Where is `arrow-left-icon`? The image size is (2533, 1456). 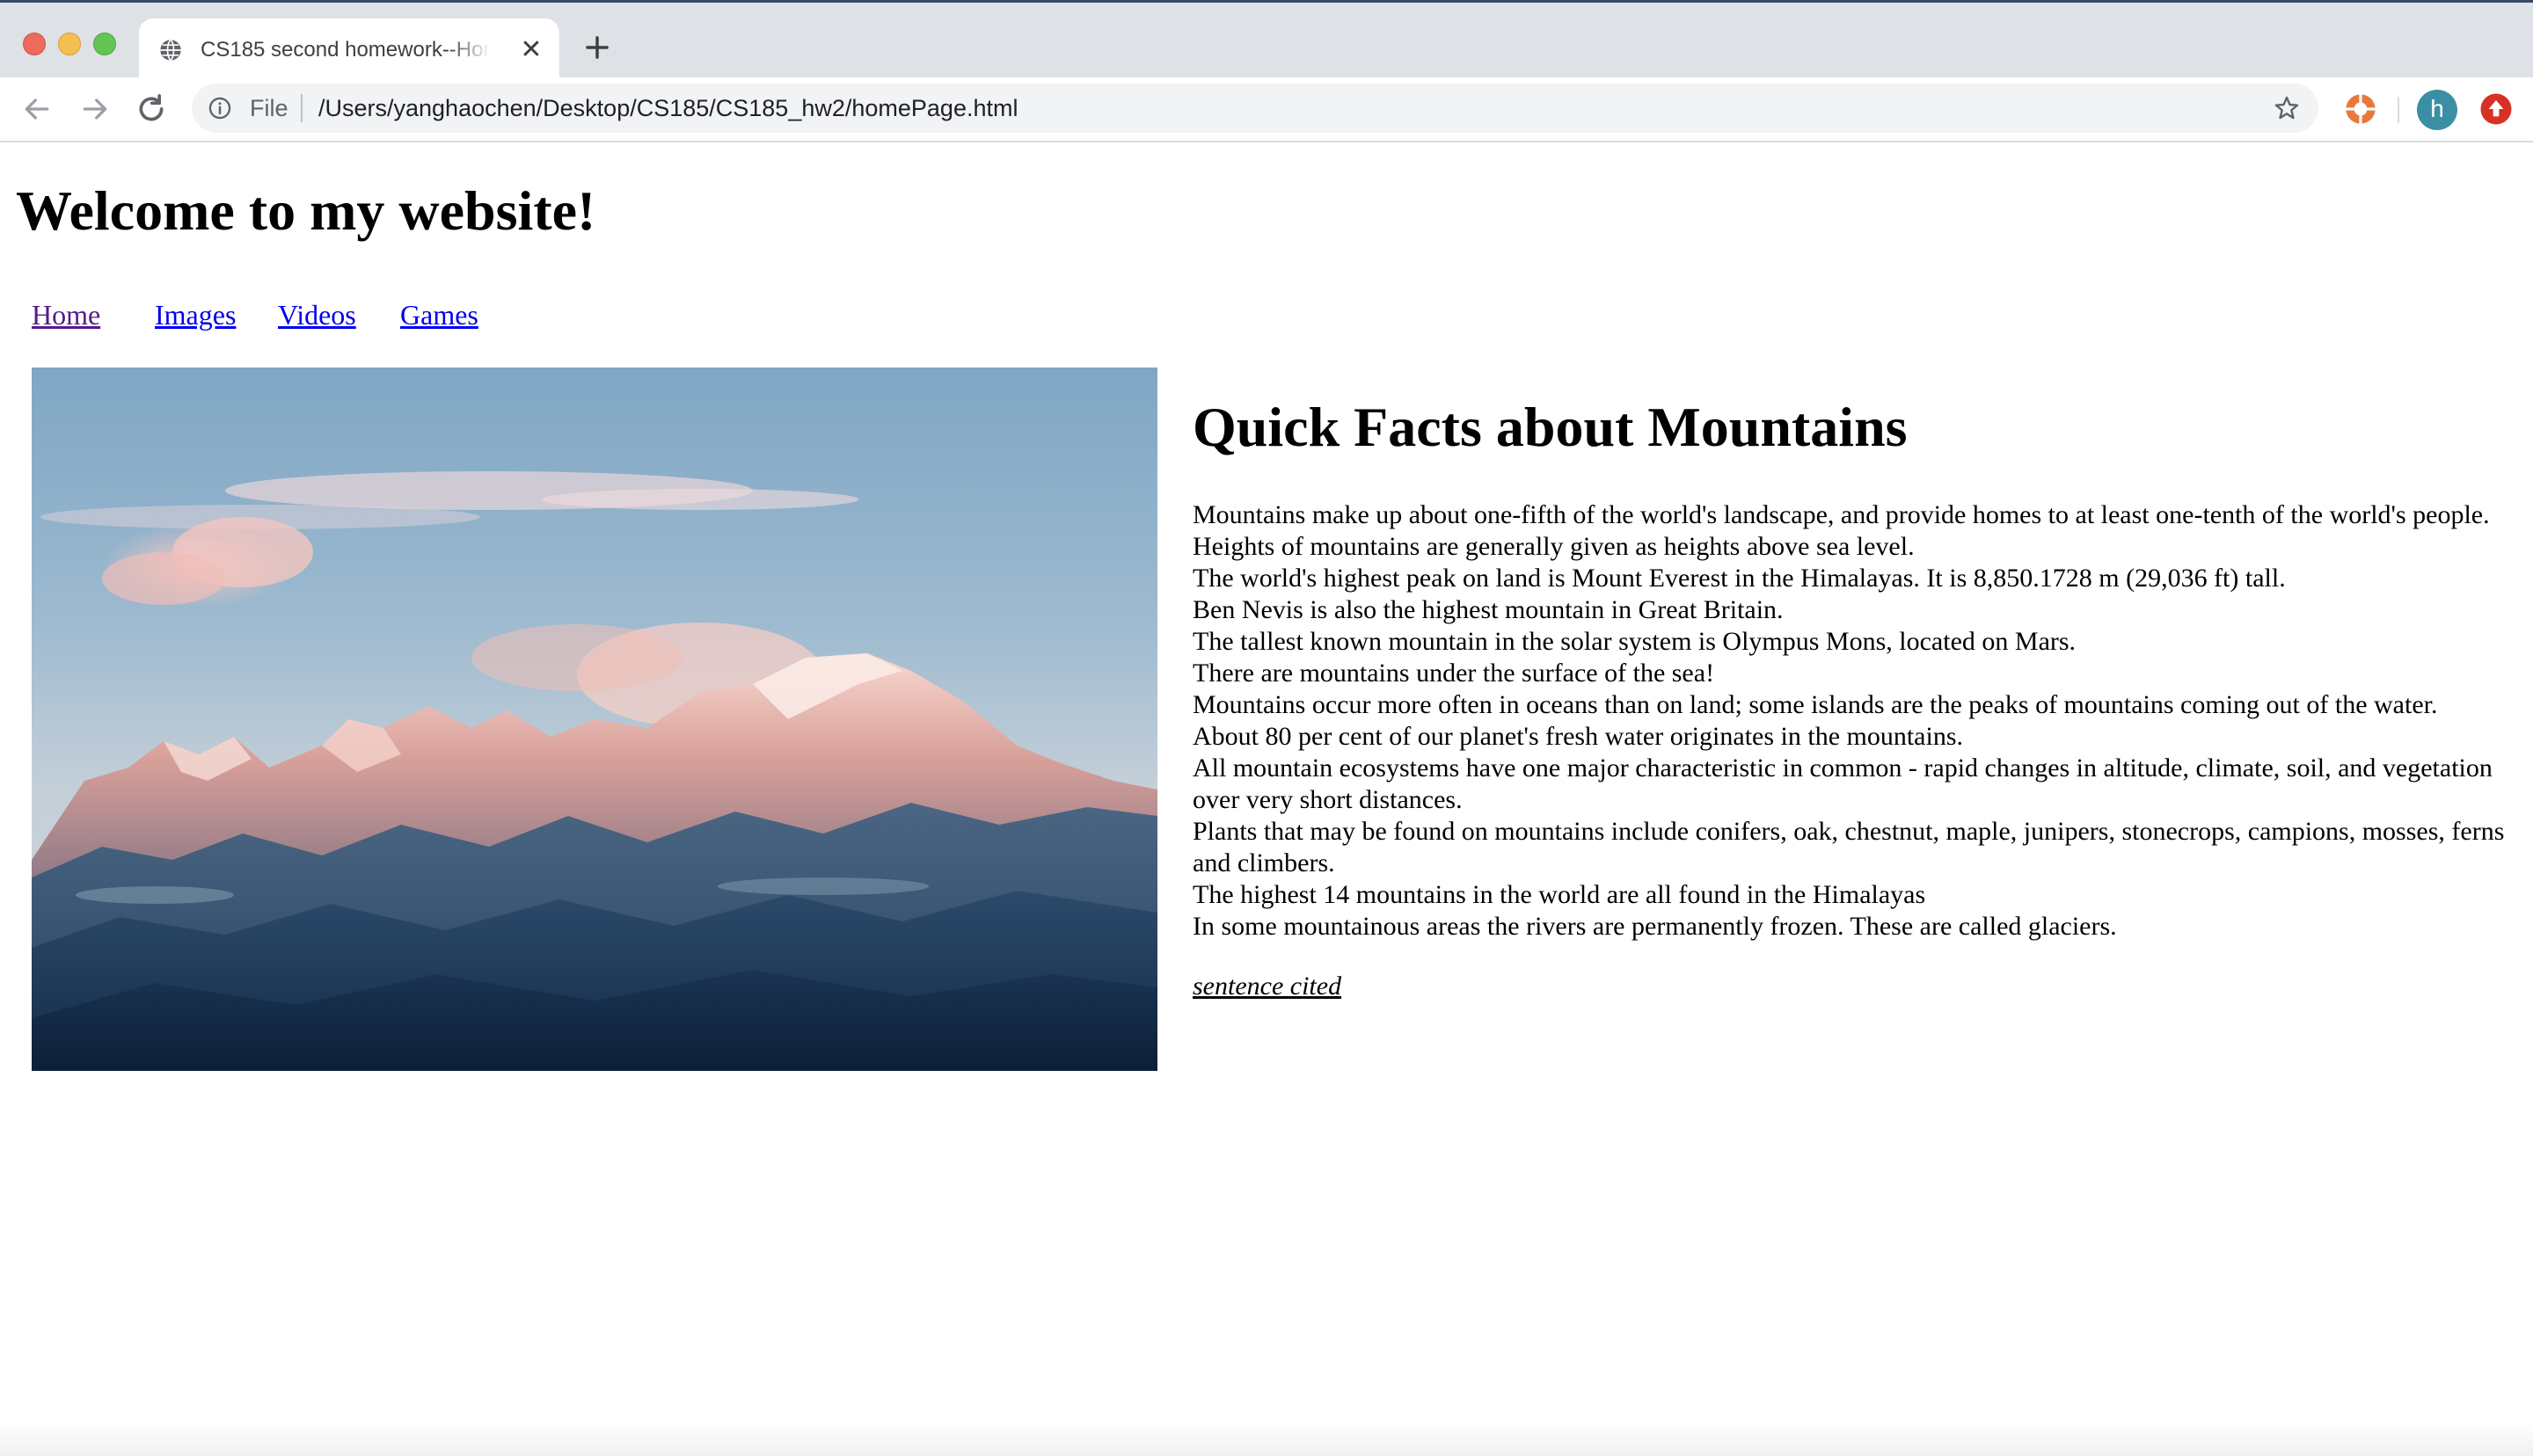
arrow-left-icon is located at coordinates (37, 109).